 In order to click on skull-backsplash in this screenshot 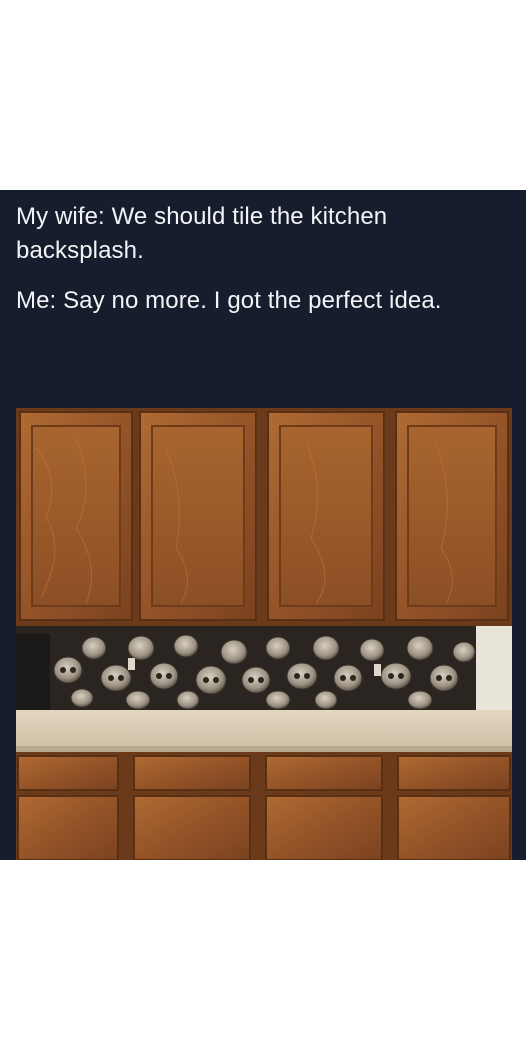, I will do `click(264, 669)`.